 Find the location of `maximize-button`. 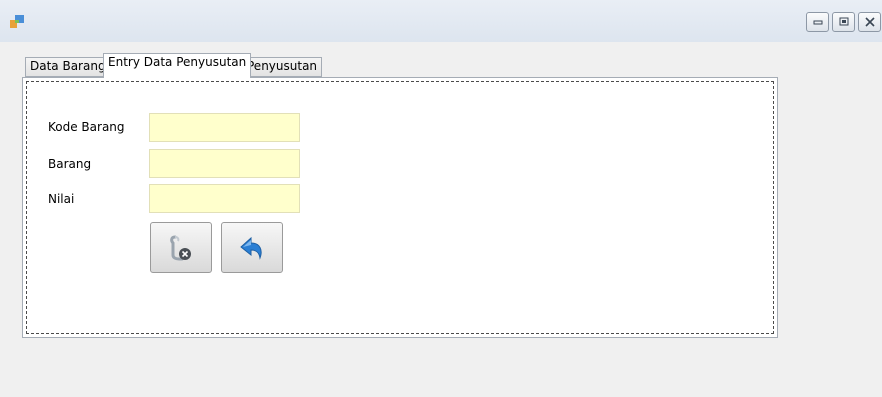

maximize-button is located at coordinates (843, 22).